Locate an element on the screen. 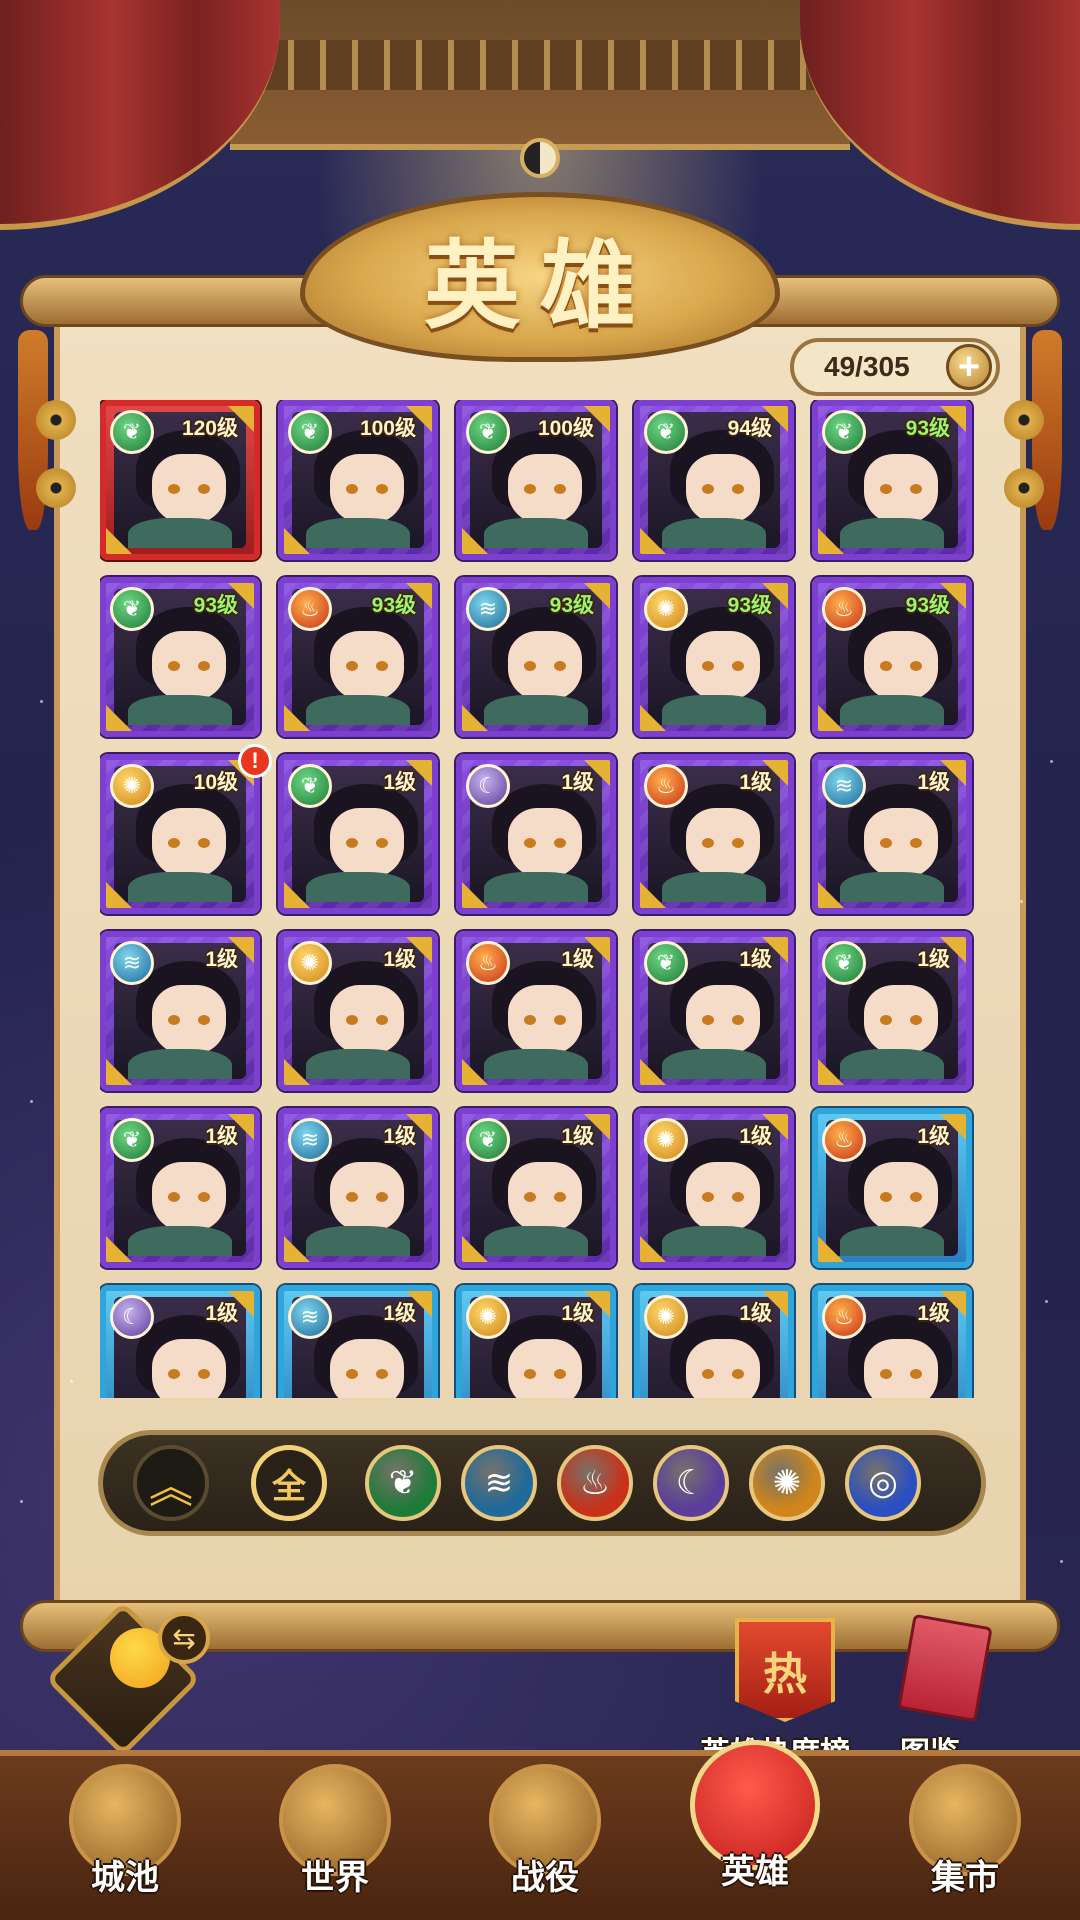  filter-all-button: 全 is located at coordinates (289, 1483).